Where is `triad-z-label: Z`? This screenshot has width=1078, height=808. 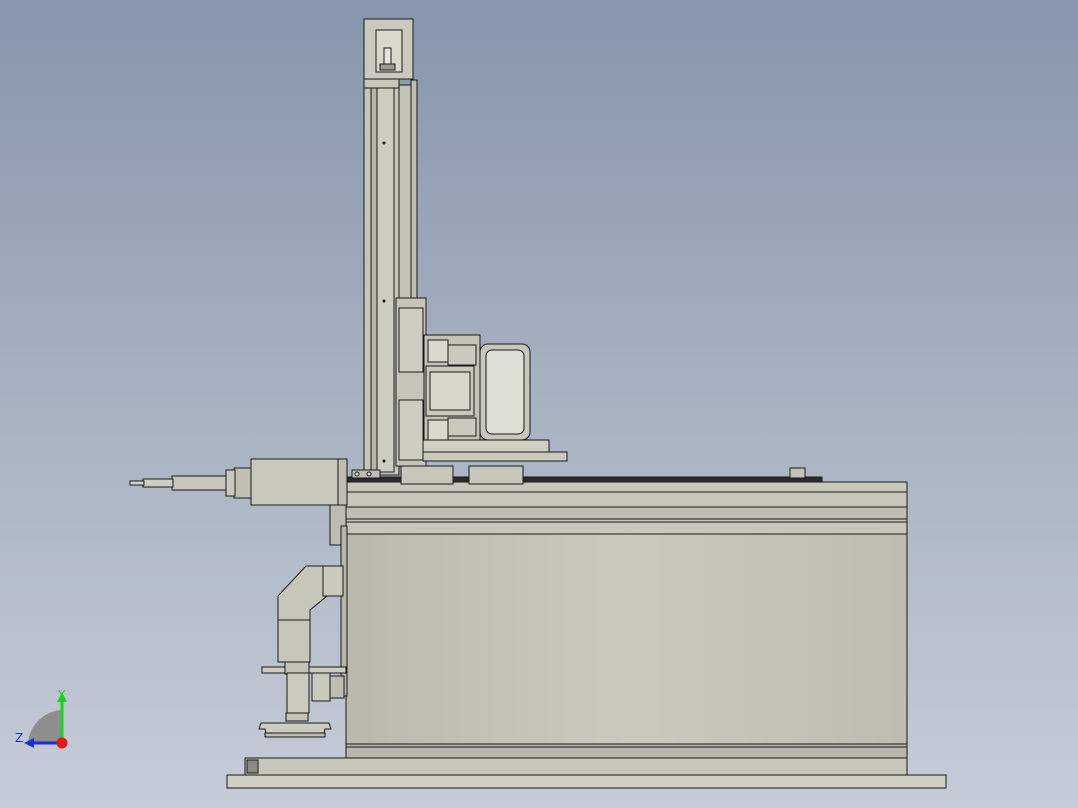 triad-z-label: Z is located at coordinates (19, 738).